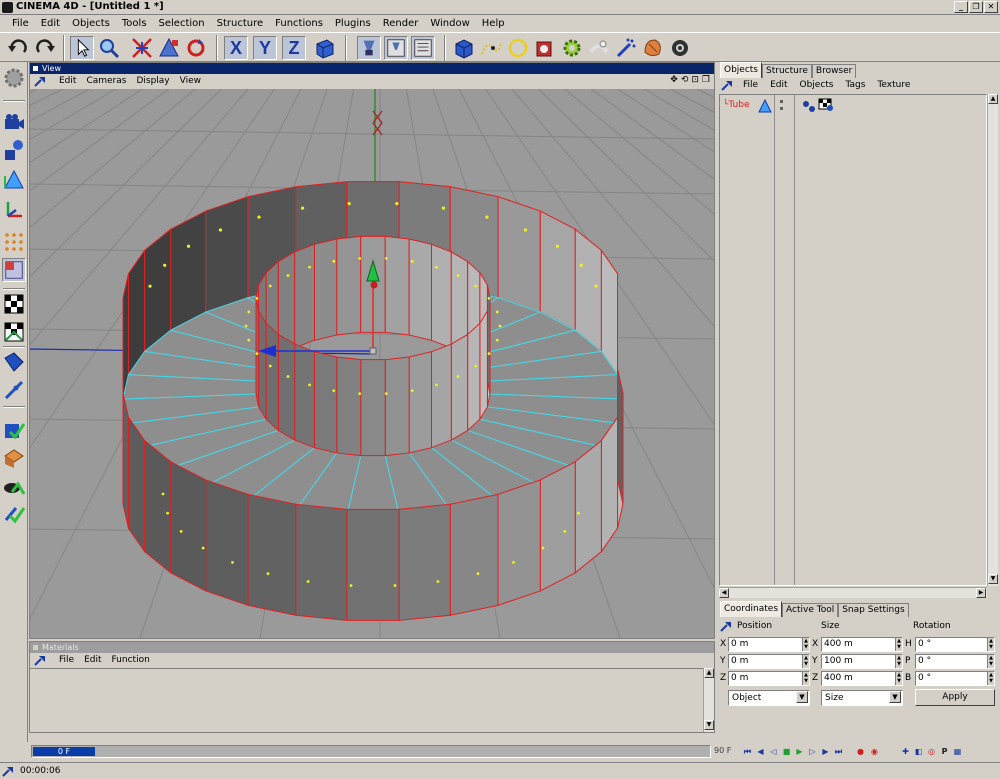  I want to click on key-parameter-icon: P, so click(944, 751).